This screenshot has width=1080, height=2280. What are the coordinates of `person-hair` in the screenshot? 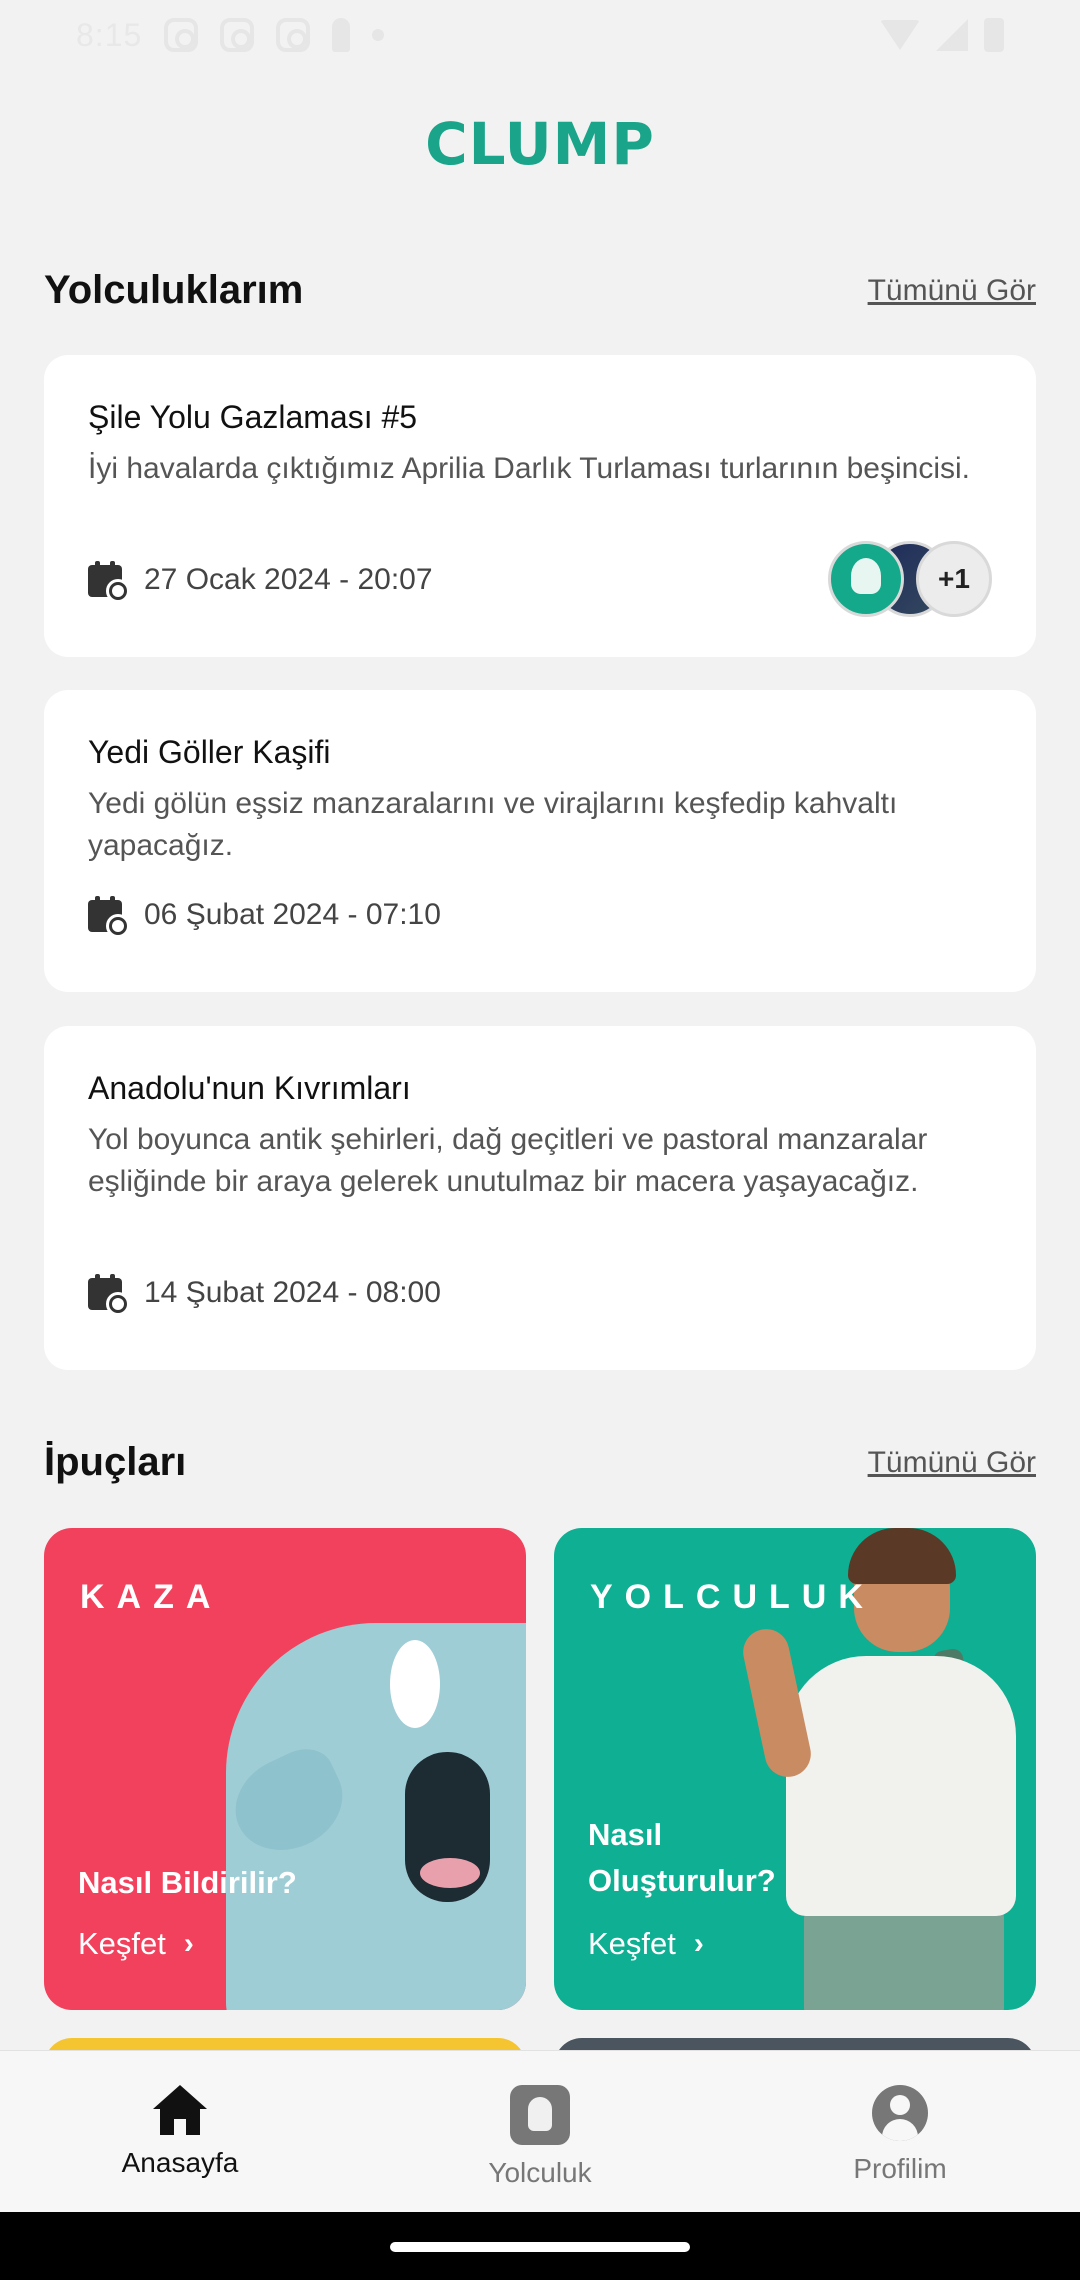 It's located at (902, 1556).